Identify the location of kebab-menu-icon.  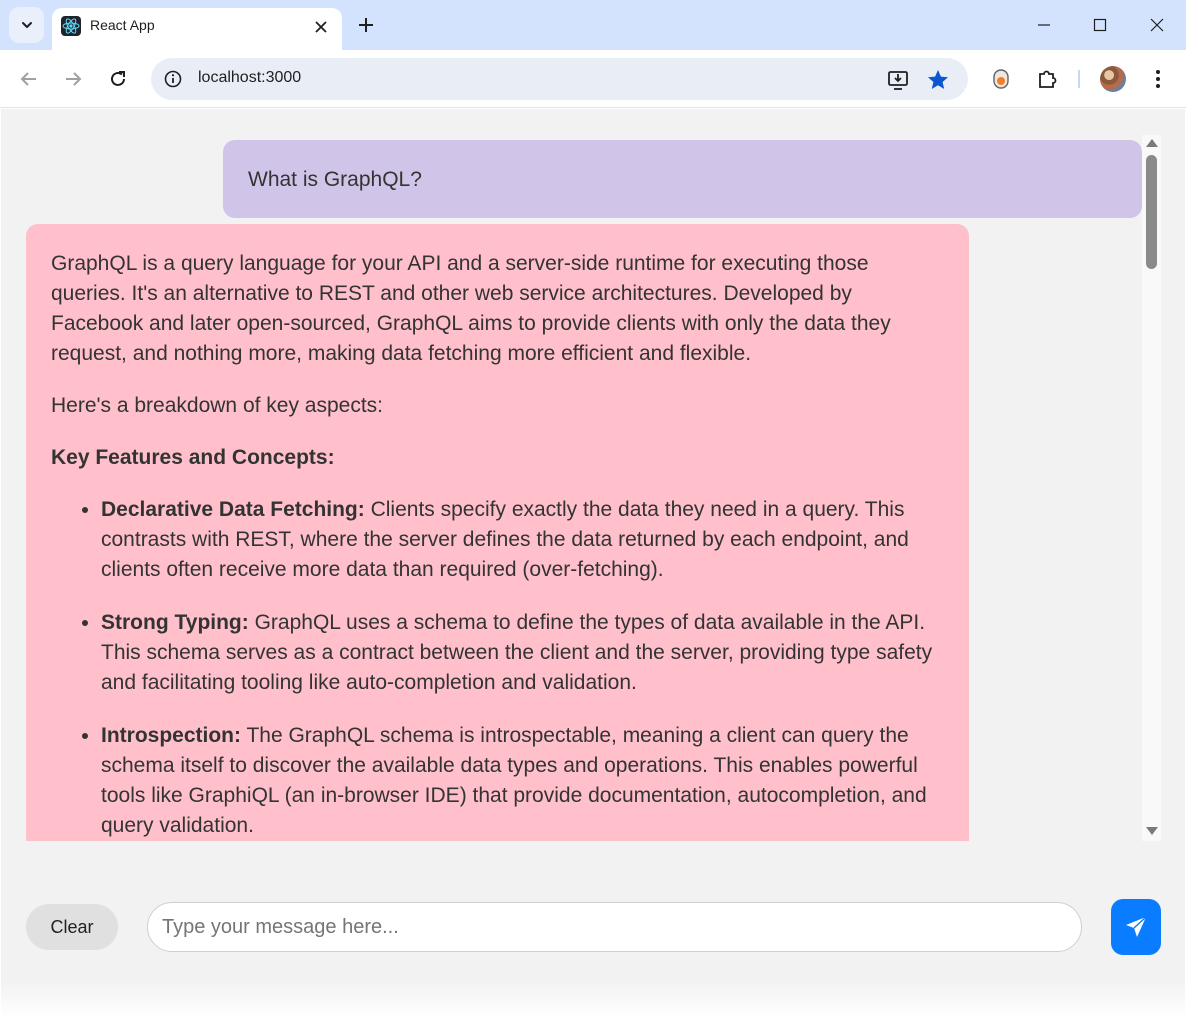
(1158, 79).